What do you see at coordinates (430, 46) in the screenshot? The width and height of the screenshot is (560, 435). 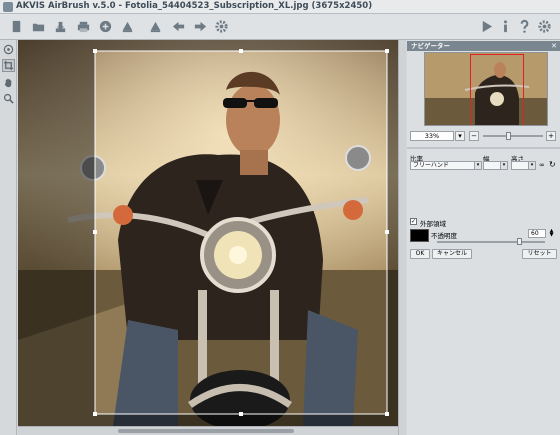 I see `navigator-title: ナビゲーター` at bounding box center [430, 46].